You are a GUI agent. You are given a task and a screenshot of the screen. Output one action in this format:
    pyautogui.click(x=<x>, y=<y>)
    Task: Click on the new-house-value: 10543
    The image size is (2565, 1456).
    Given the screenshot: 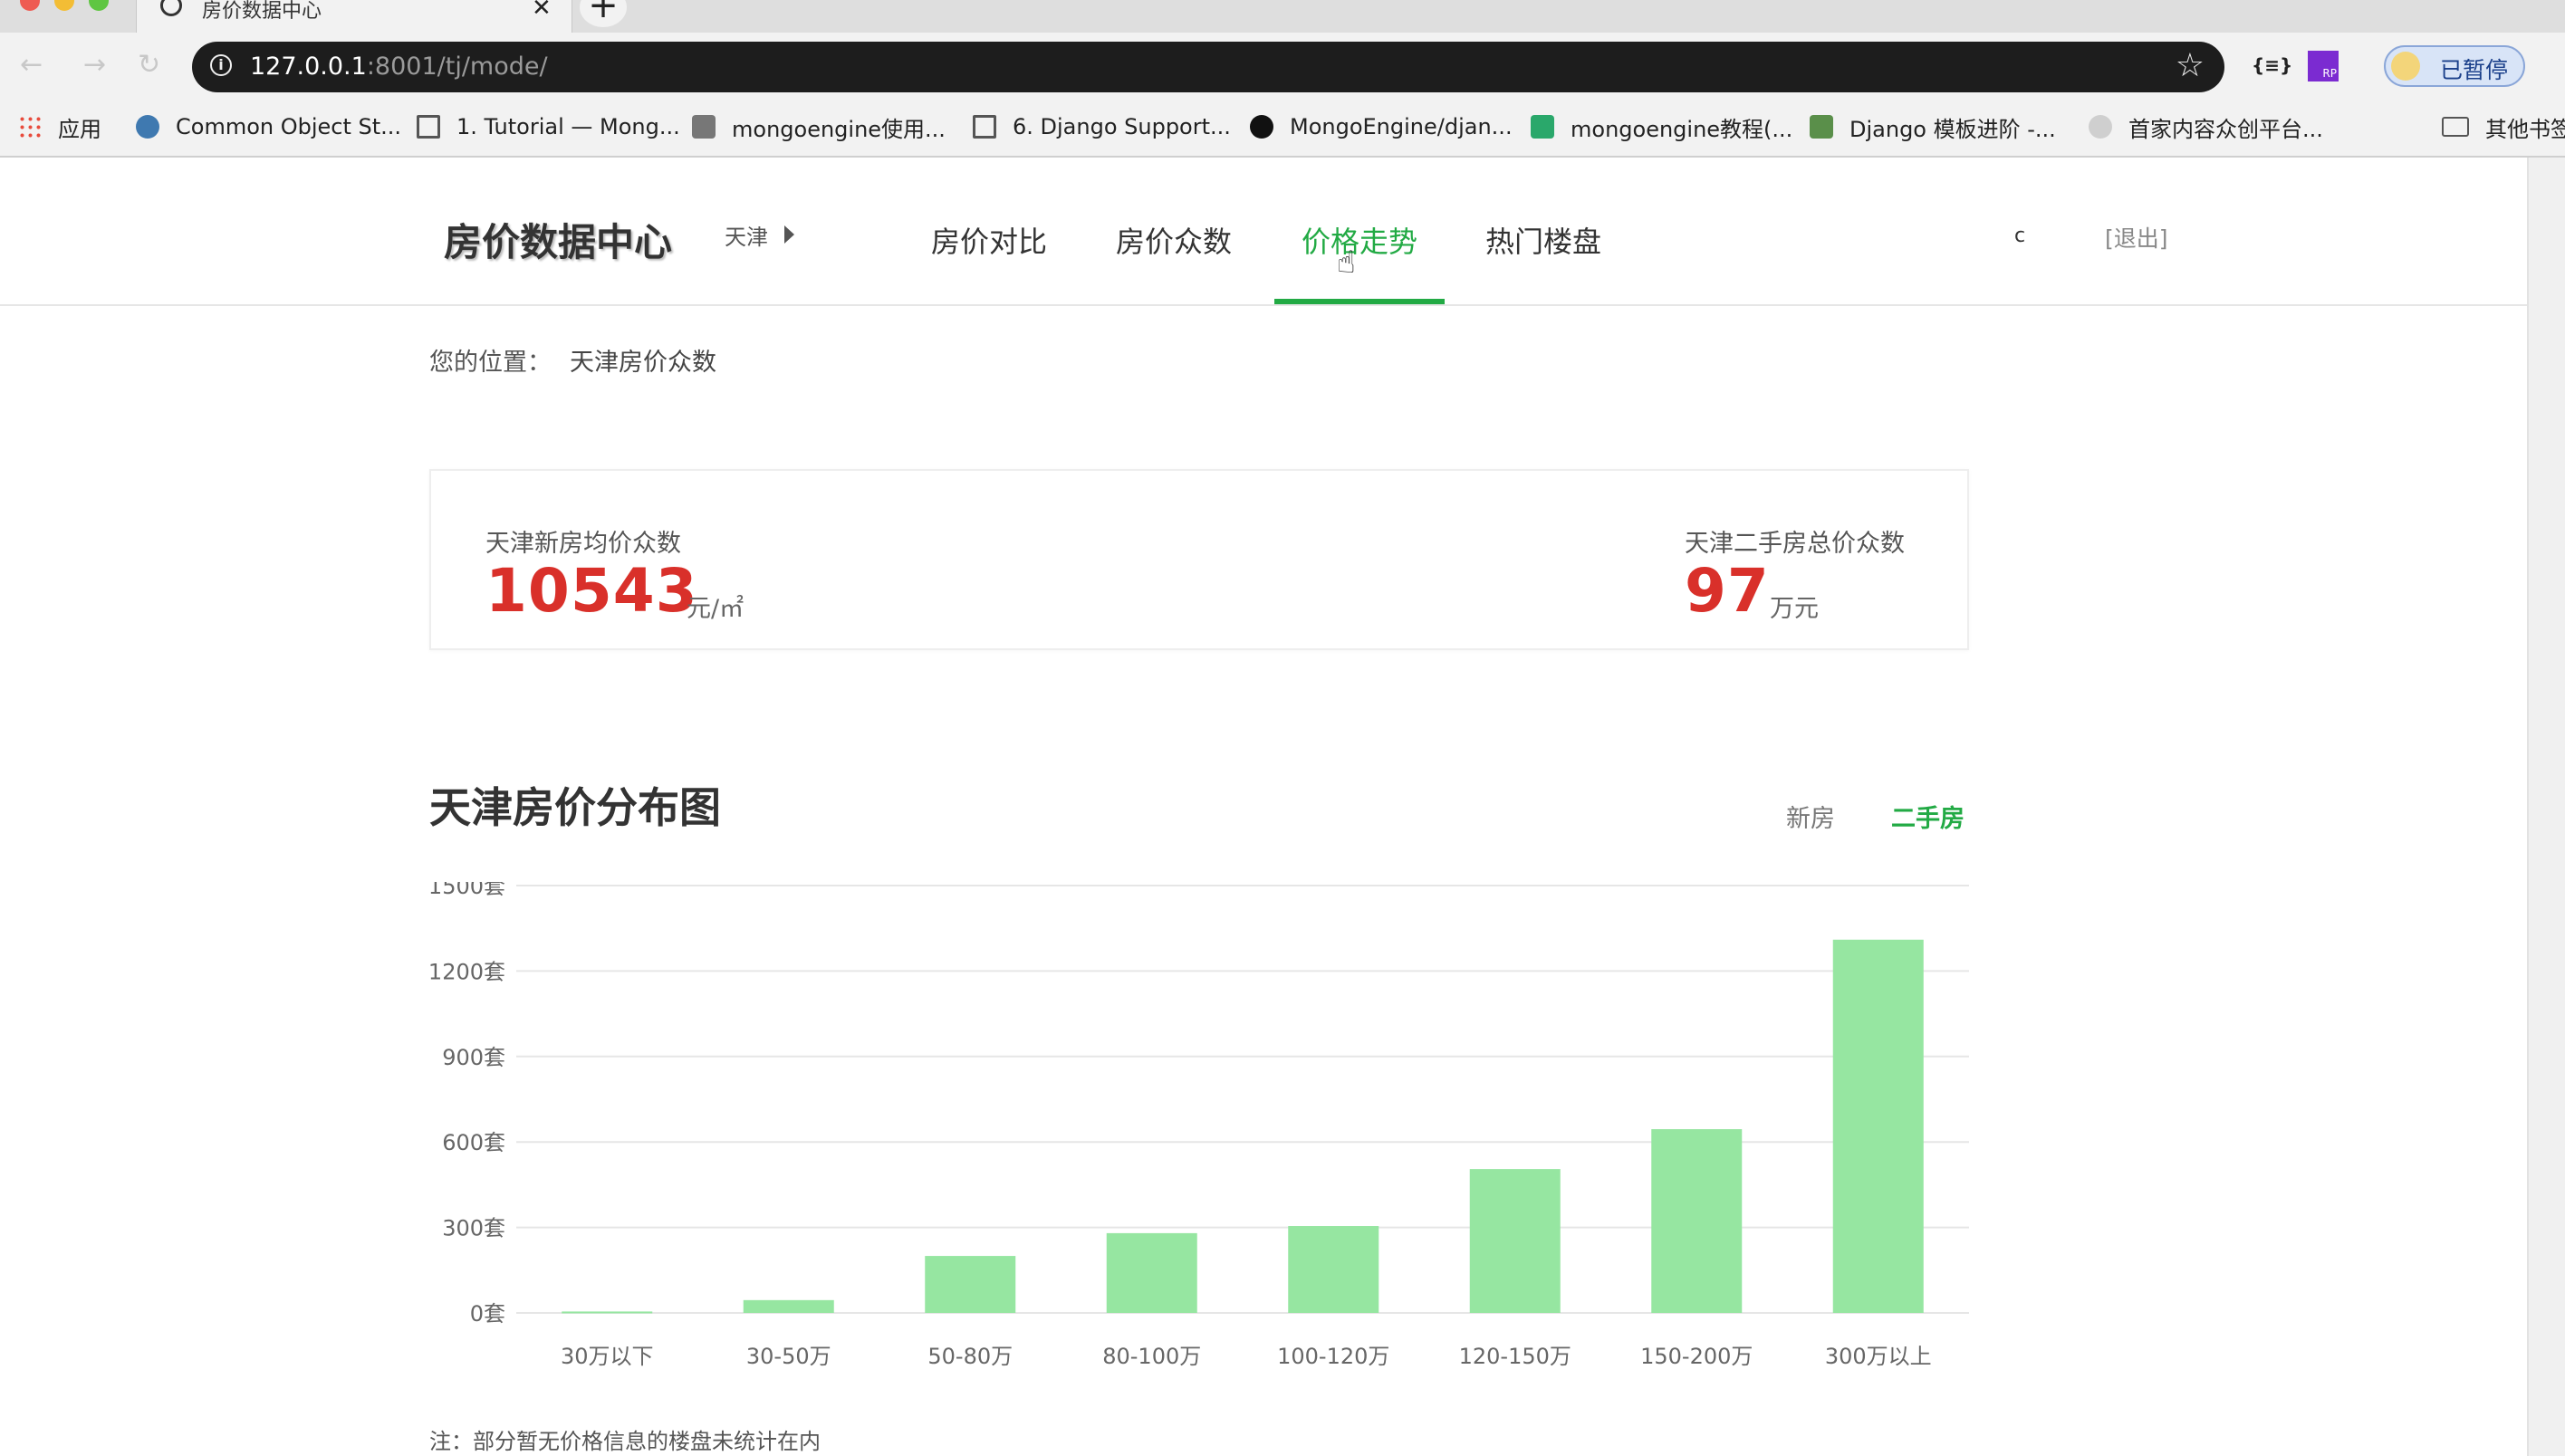 What is the action you would take?
    pyautogui.click(x=591, y=591)
    